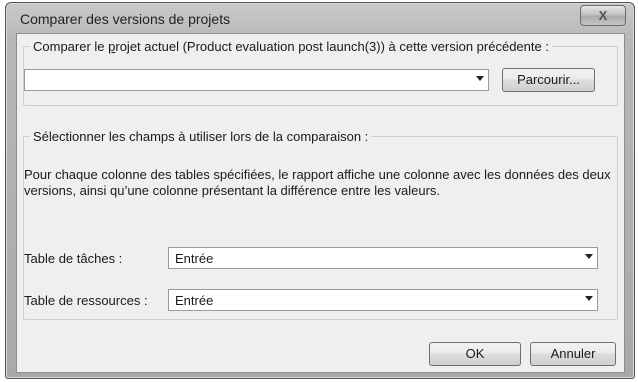  I want to click on resource-table-combo: Entrée, so click(383, 300).